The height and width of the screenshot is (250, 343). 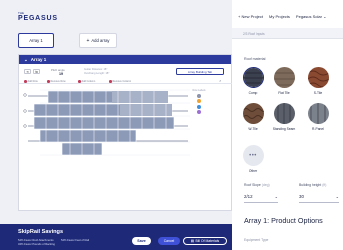 I want to click on r-panel-icon, so click(x=318, y=113).